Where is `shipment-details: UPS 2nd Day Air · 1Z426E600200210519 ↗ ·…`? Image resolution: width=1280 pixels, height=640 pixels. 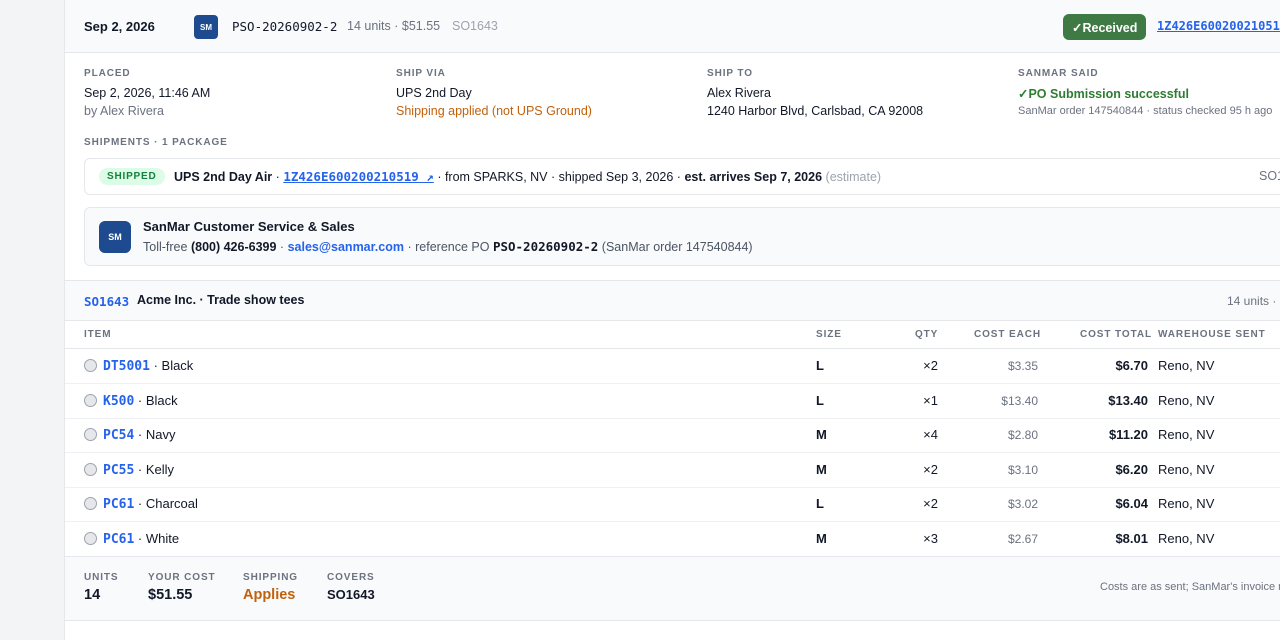 shipment-details: UPS 2nd Day Air · 1Z426E600200210519 ↗ ·… is located at coordinates (528, 176).